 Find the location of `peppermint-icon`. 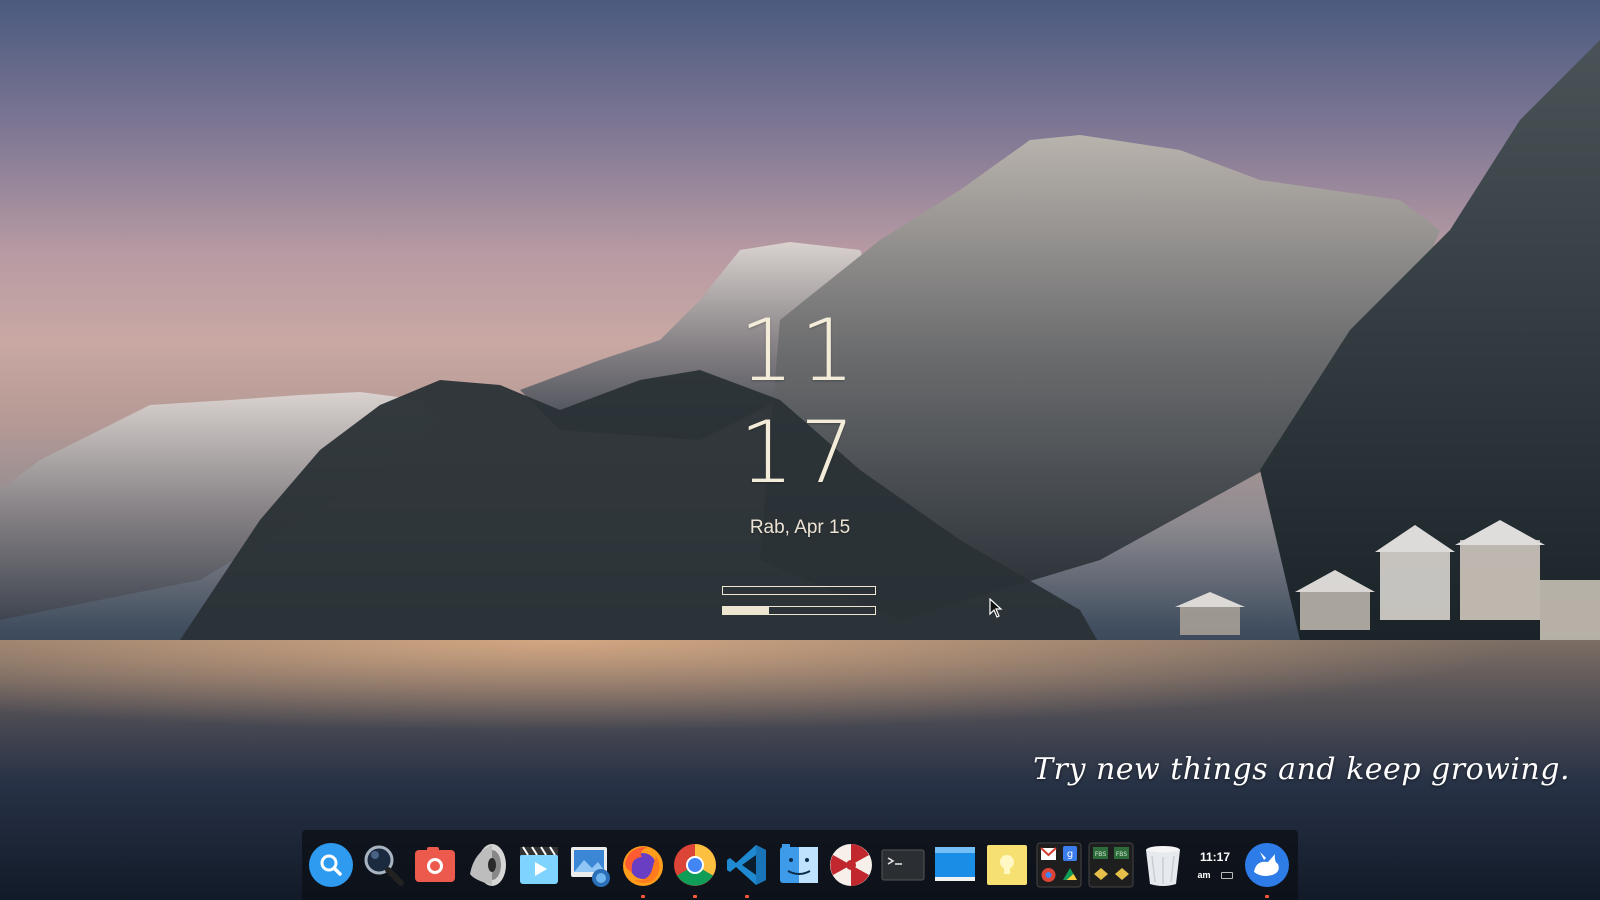

peppermint-icon is located at coordinates (851, 865).